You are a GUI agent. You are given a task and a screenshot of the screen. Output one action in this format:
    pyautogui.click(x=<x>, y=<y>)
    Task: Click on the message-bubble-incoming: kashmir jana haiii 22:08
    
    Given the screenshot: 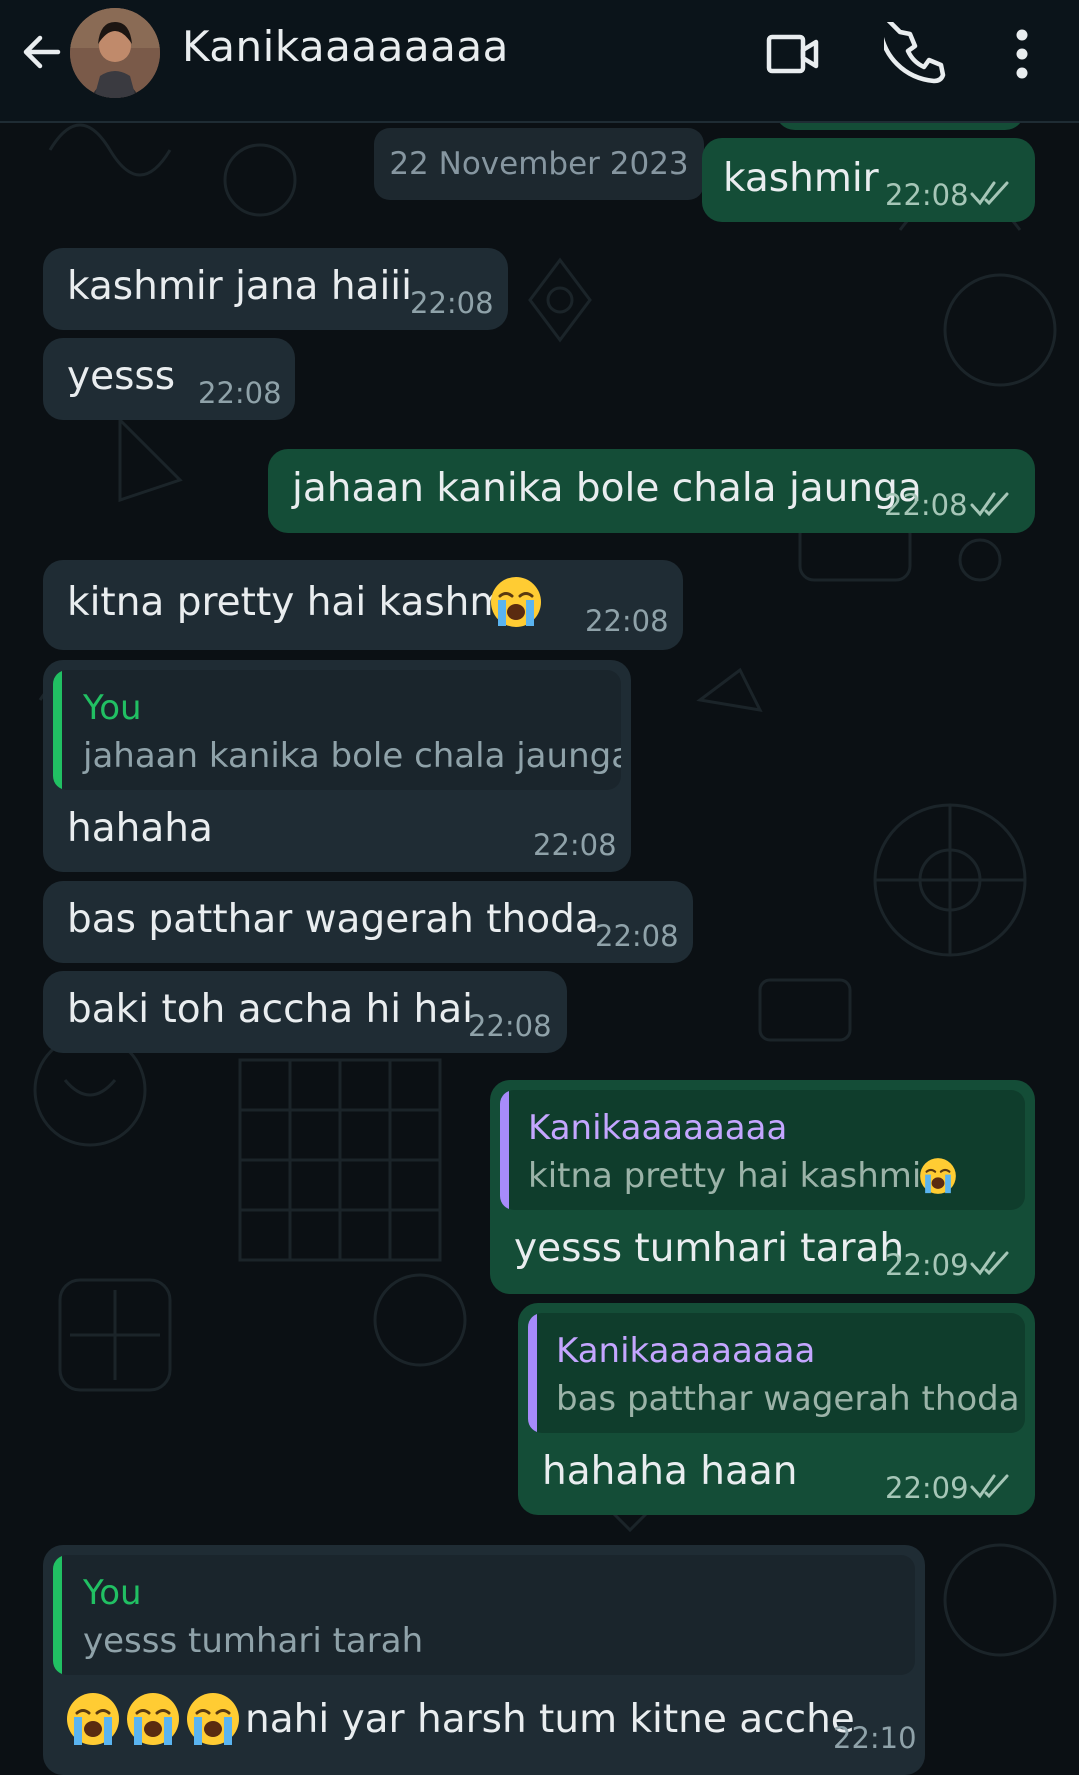 What is the action you would take?
    pyautogui.click(x=275, y=289)
    